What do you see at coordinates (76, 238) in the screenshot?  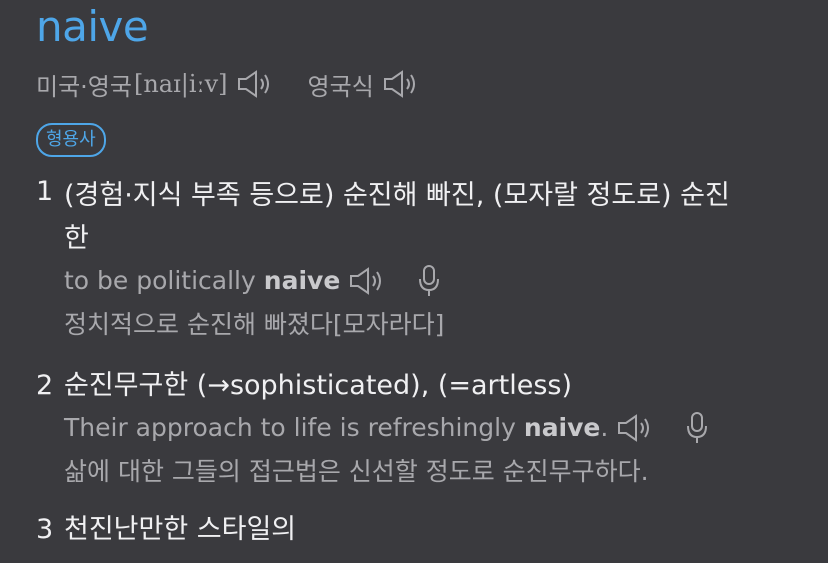 I see `sense-definition-continued: 한` at bounding box center [76, 238].